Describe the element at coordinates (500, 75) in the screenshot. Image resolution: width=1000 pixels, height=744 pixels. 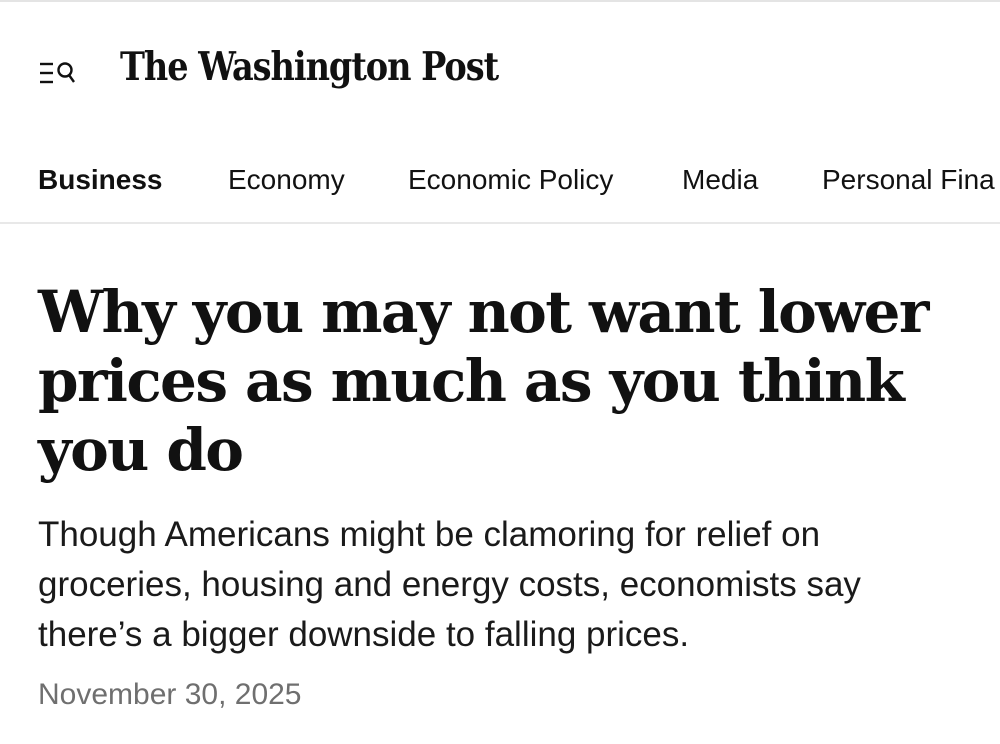
I see `masthead: The Washington Post` at that location.